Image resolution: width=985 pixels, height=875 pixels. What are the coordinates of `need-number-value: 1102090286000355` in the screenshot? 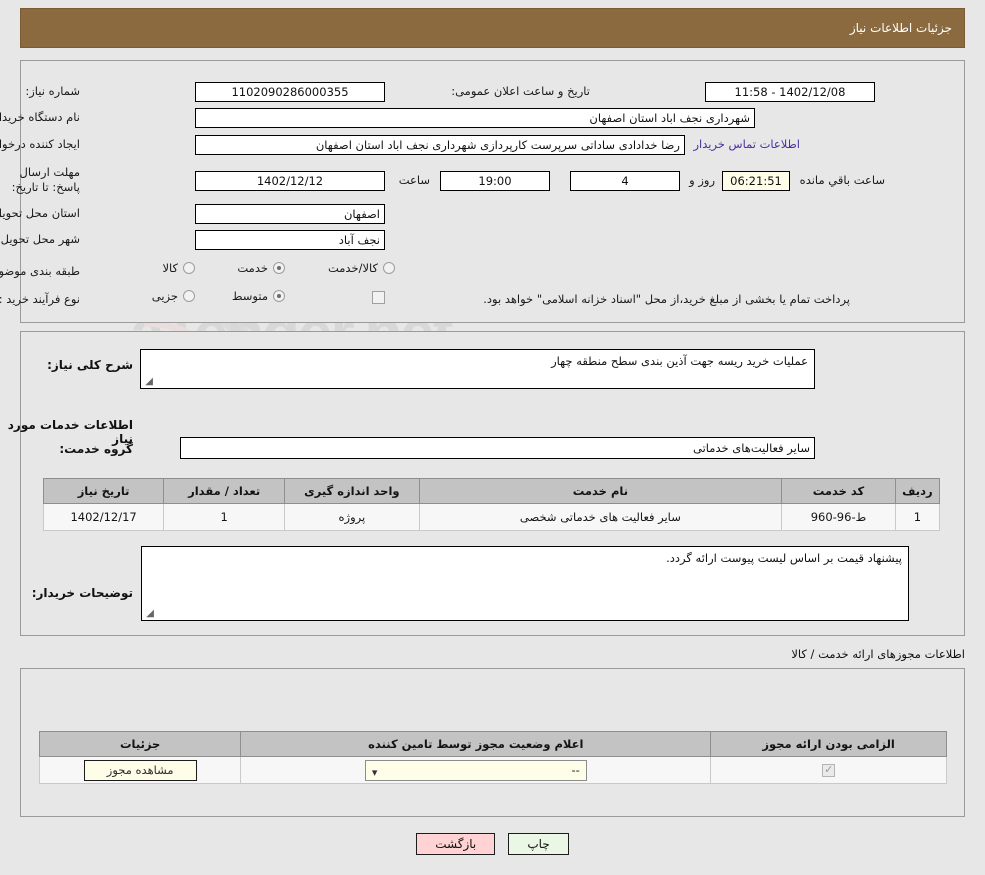 It's located at (290, 92).